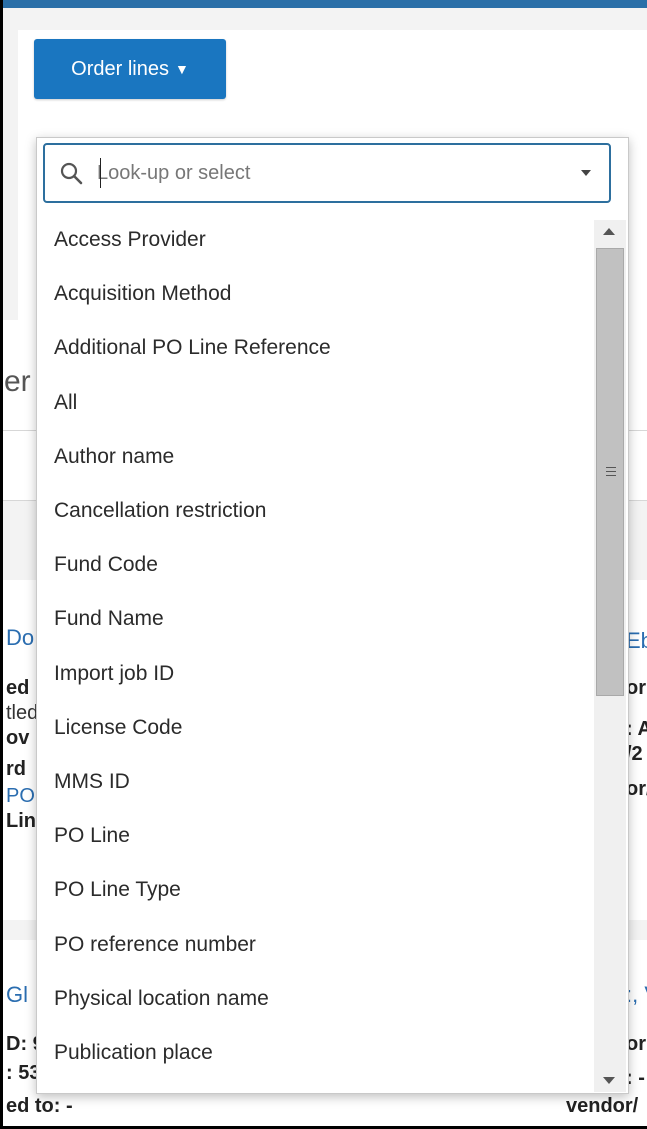 Image resolution: width=647 pixels, height=1129 pixels. Describe the element at coordinates (319, 1053) in the screenshot. I see `dropdown-option: Publication place` at that location.